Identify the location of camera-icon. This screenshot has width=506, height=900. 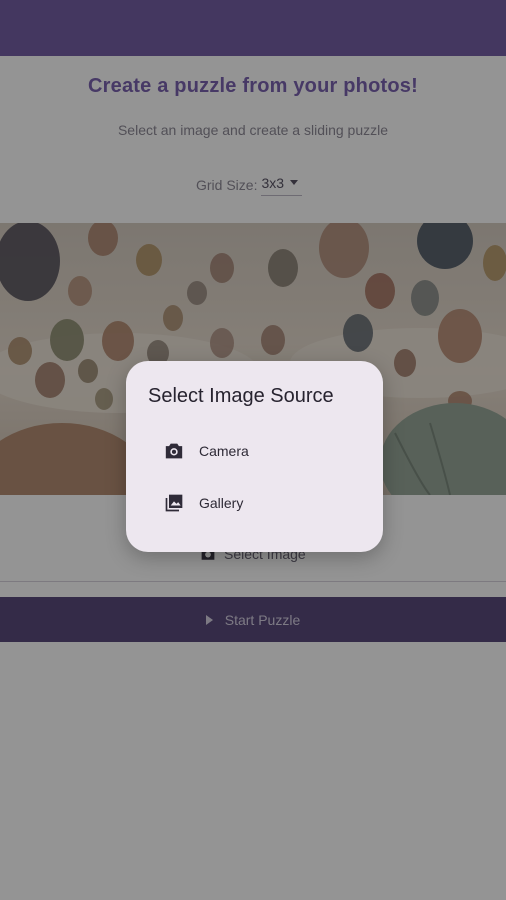
(174, 451).